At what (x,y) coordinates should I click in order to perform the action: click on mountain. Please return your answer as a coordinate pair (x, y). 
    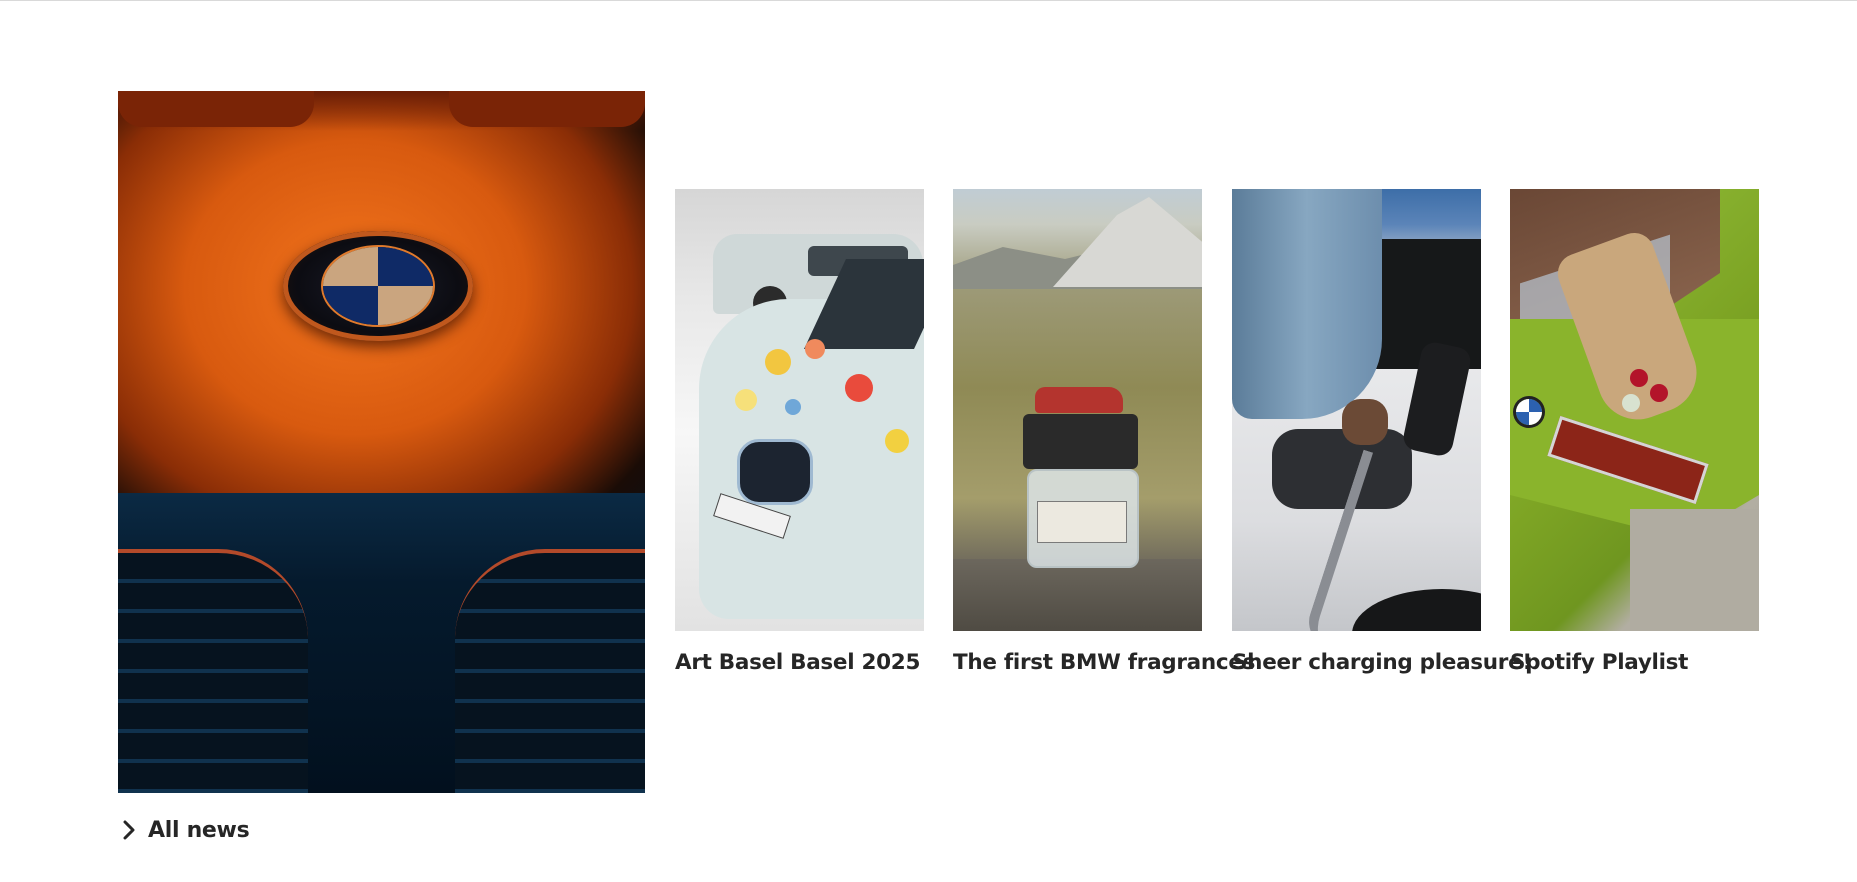
    Looking at the image, I should click on (1127, 242).